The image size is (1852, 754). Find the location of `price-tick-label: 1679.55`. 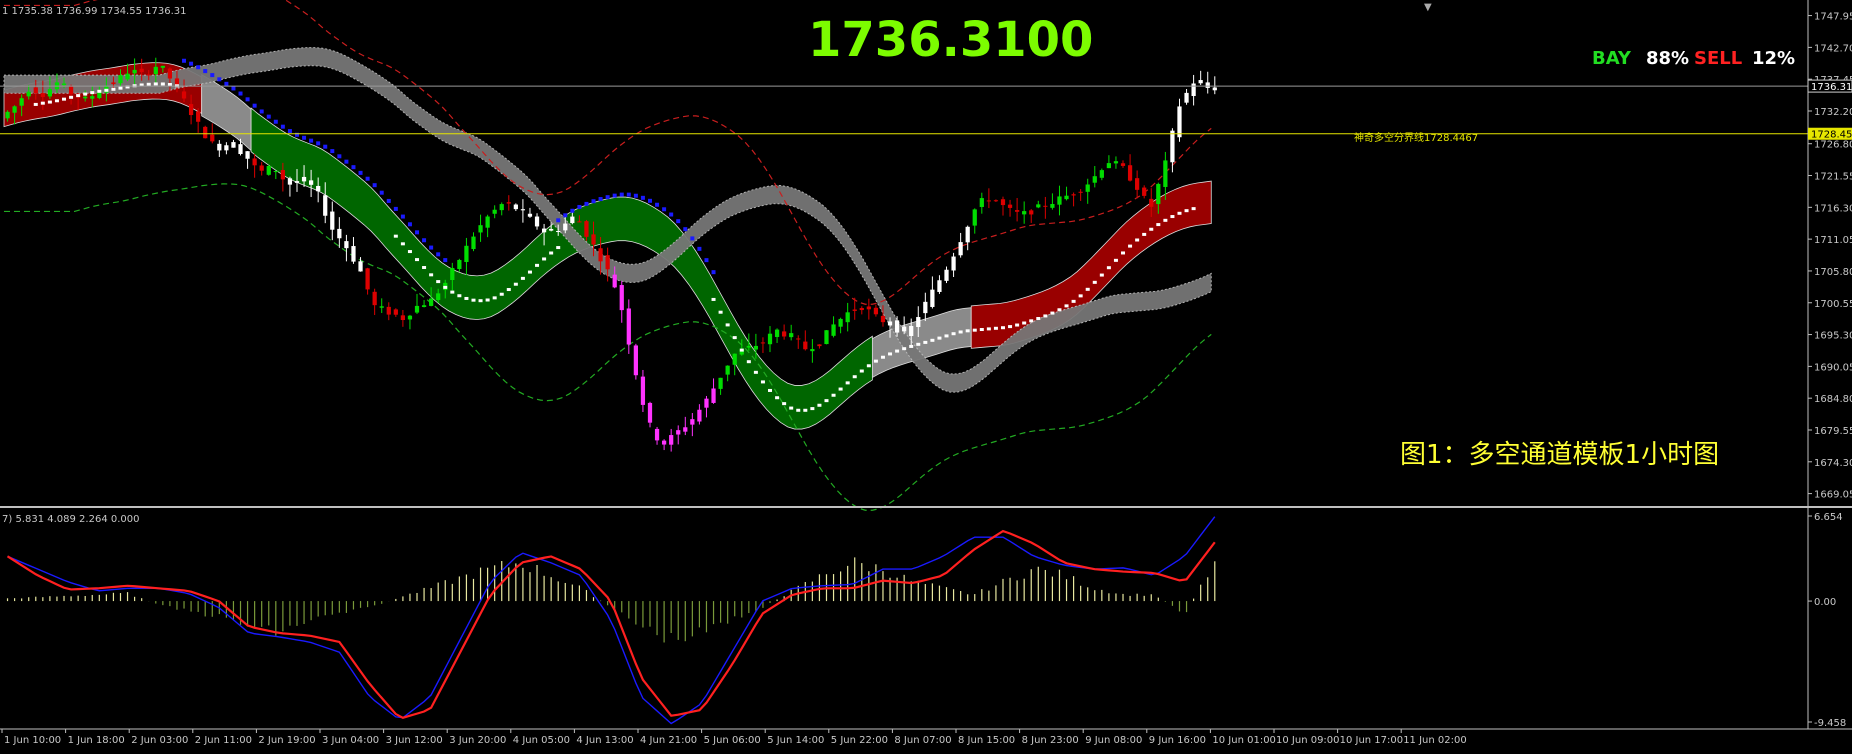

price-tick-label: 1679.55 is located at coordinates (1833, 431).